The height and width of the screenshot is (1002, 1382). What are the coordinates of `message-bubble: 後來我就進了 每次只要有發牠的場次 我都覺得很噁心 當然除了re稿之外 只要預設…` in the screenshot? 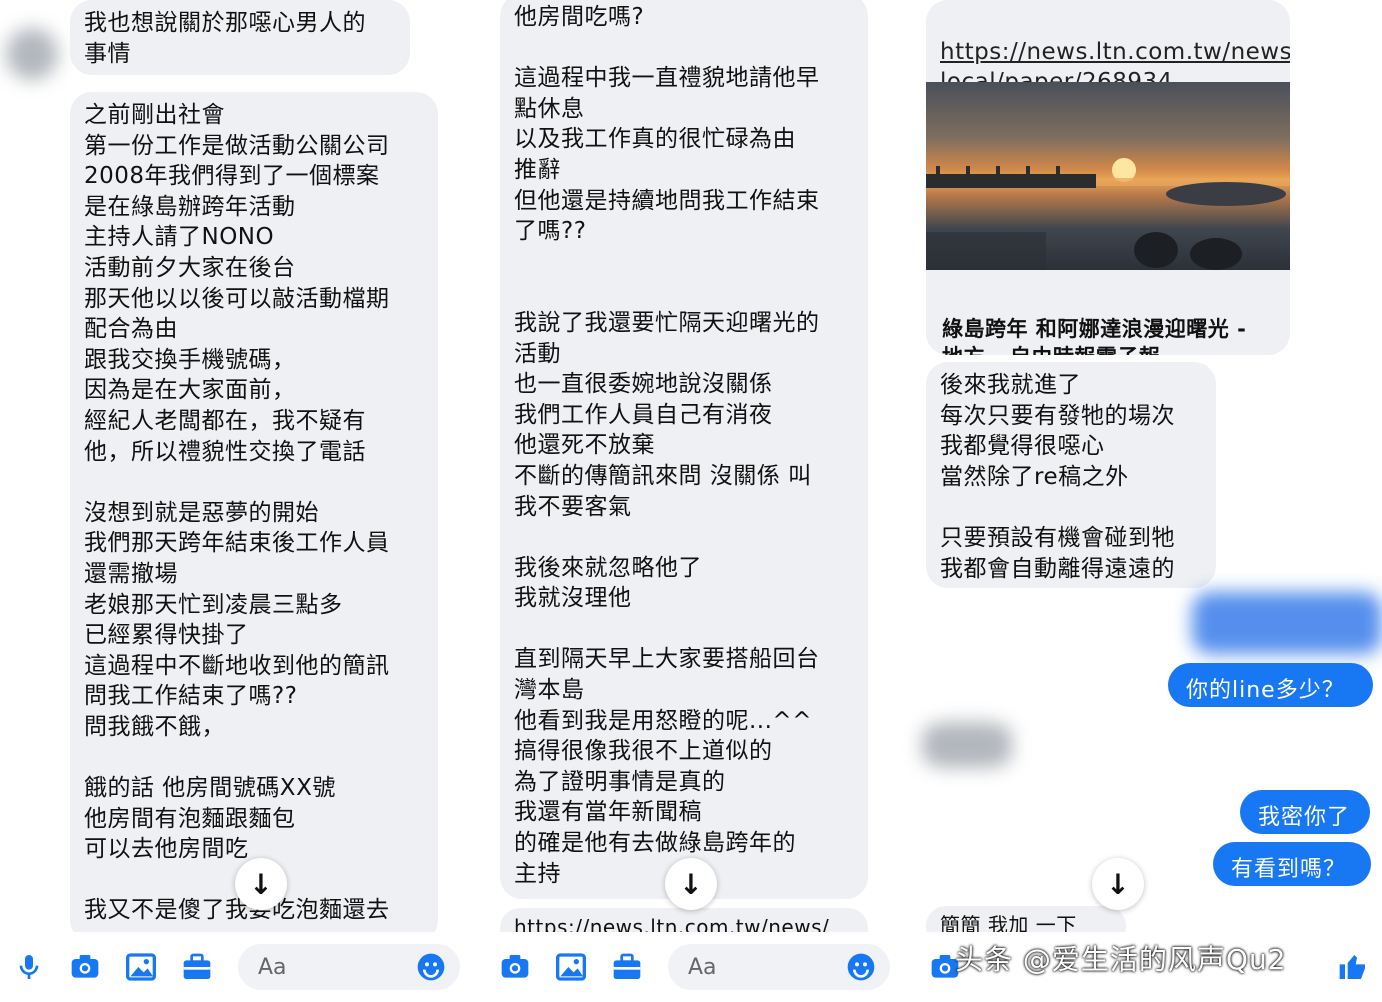 It's located at (1071, 475).